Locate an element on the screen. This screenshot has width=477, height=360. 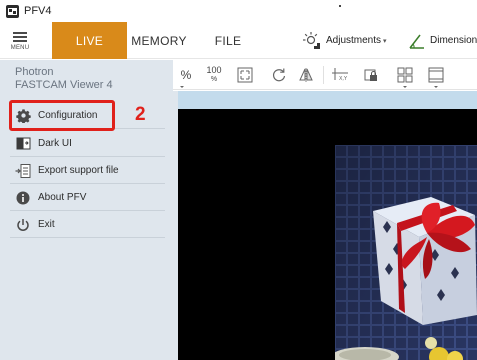
viewer-toolbar: % 100 % X,Y is located at coordinates (325, 75).